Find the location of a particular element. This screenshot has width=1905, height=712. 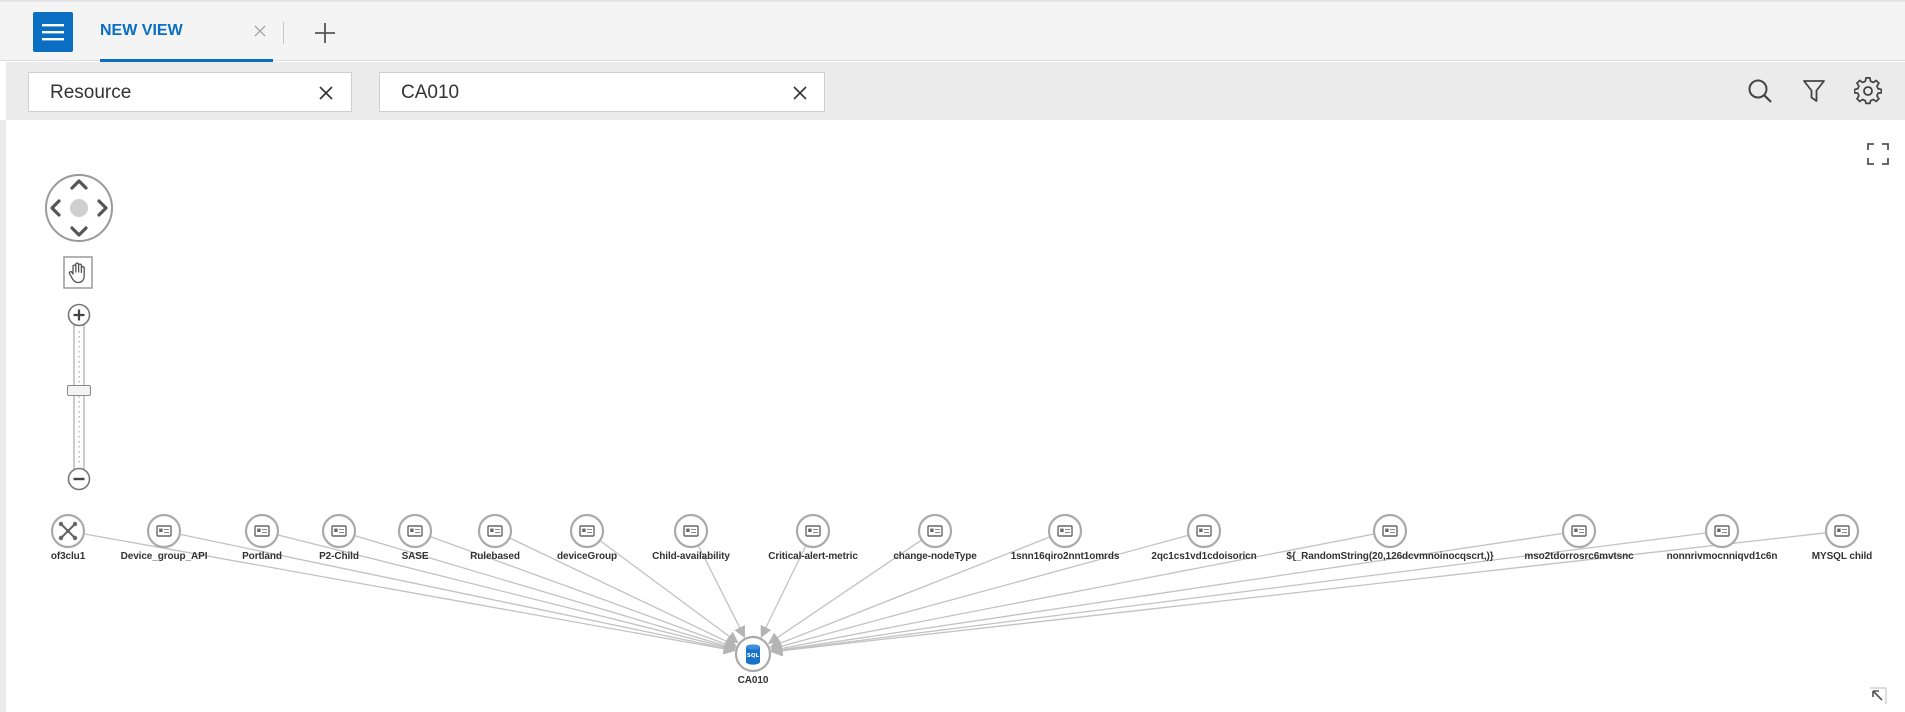

collapse-overview-icon is located at coordinates (1878, 696).